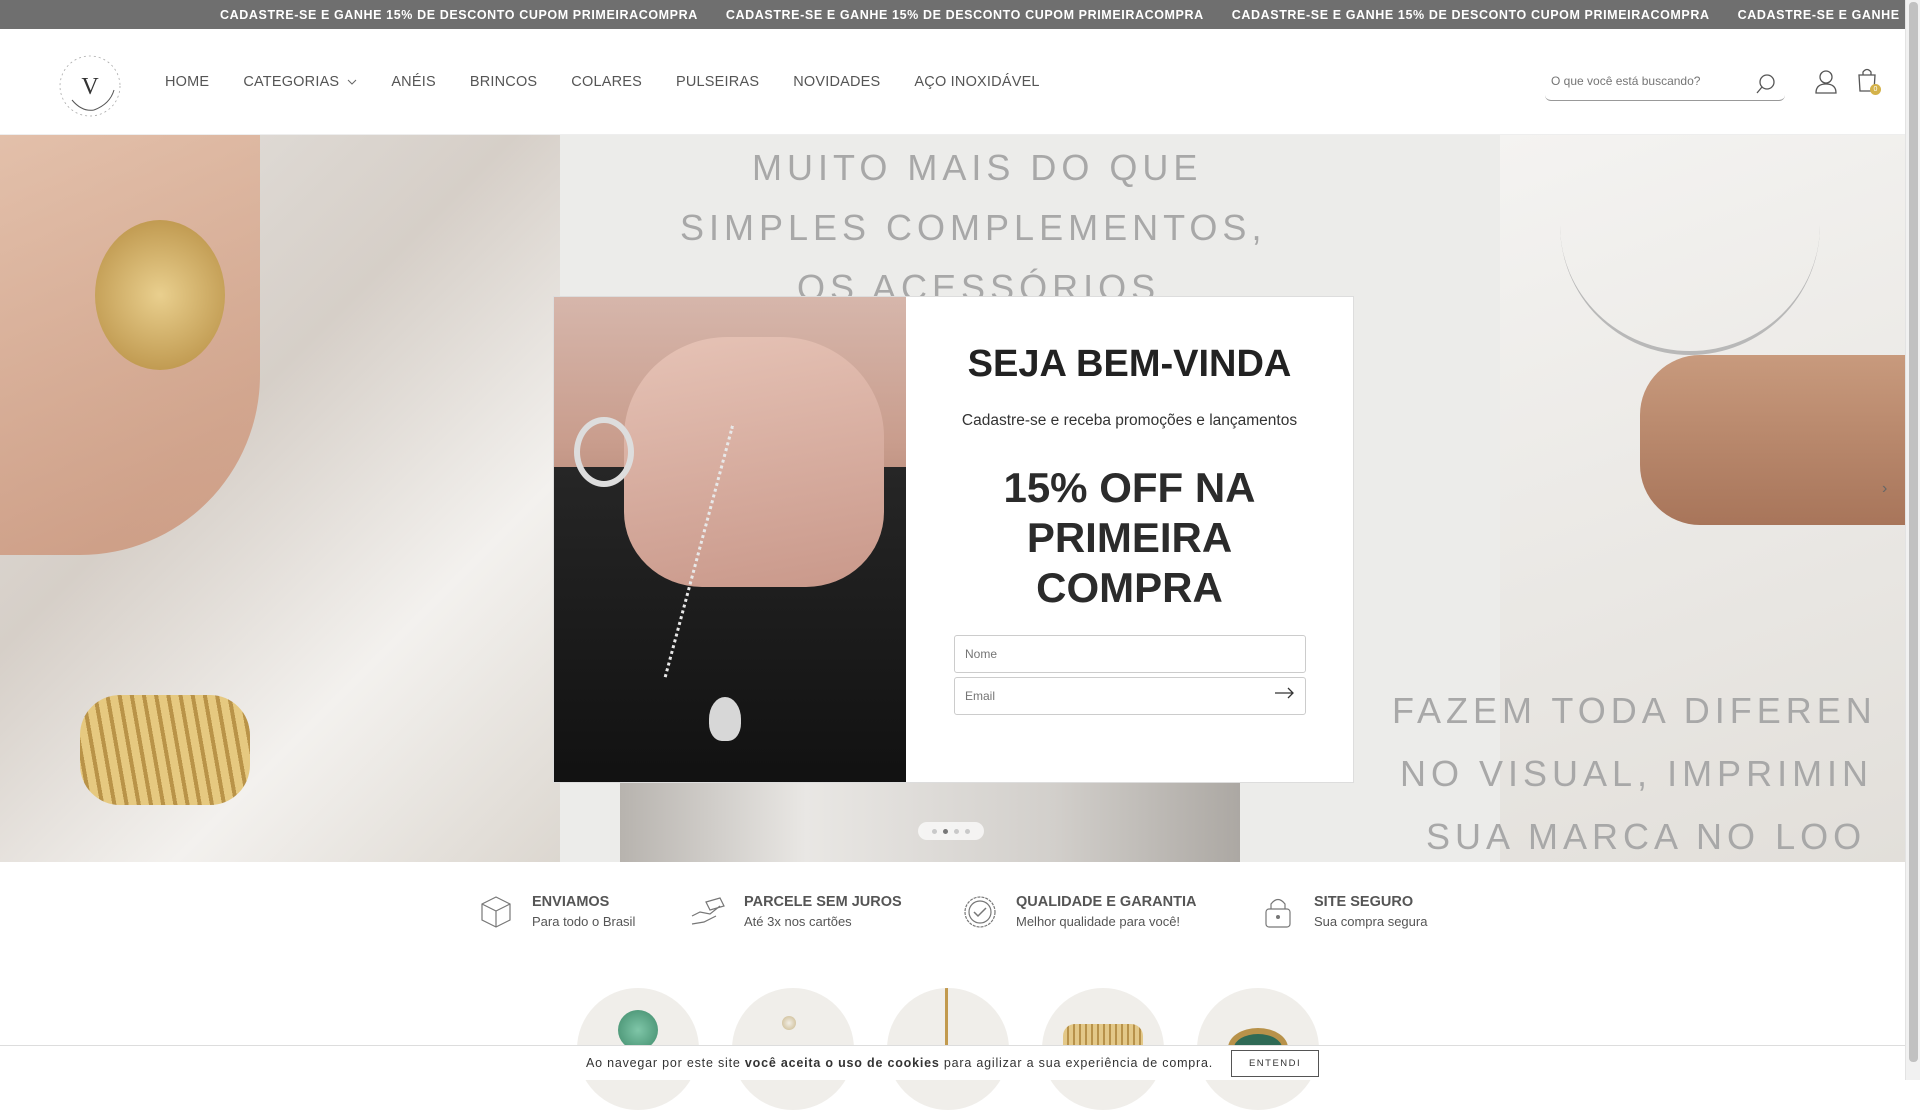  What do you see at coordinates (1098, 921) in the screenshot?
I see `feature-desc: Melhor qualidade para você!` at bounding box center [1098, 921].